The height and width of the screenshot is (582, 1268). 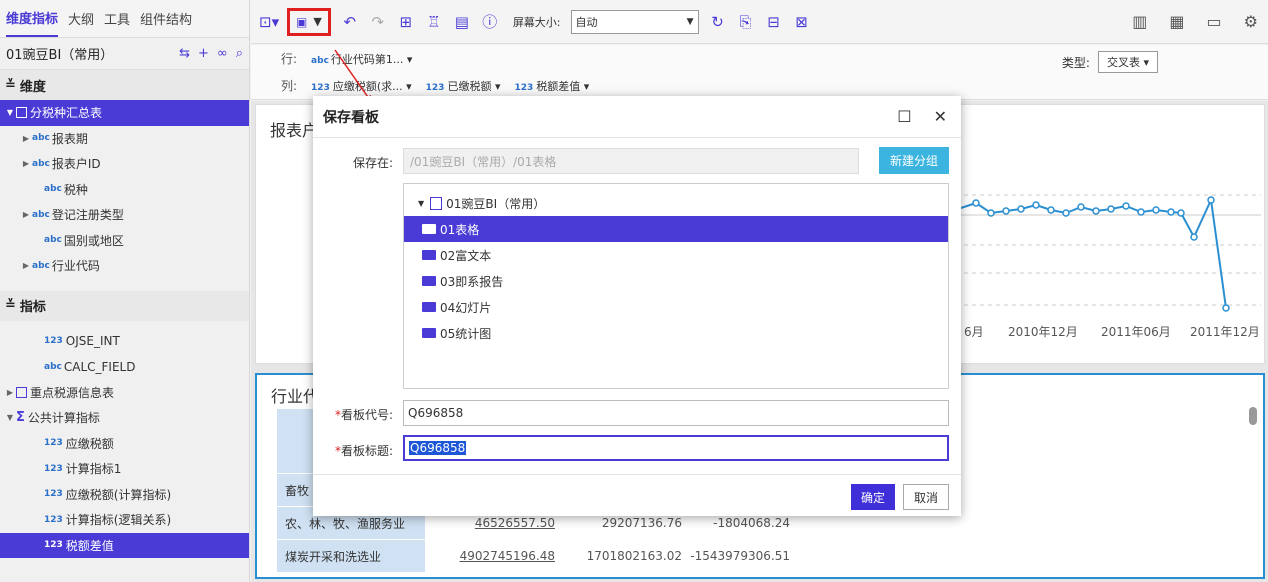 What do you see at coordinates (406, 22) in the screenshot?
I see `preview-icon: ⊞` at bounding box center [406, 22].